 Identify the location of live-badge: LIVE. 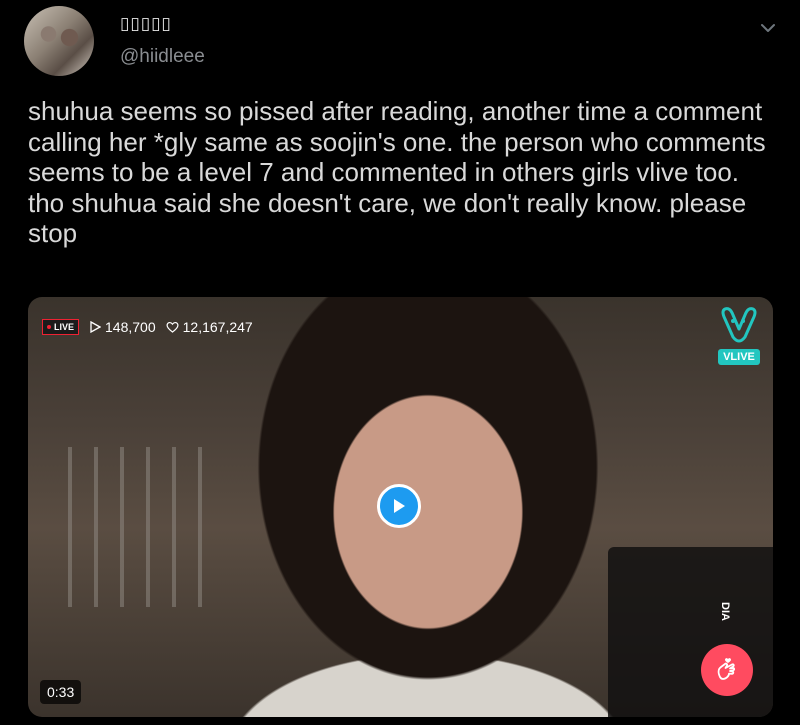
(61, 327).